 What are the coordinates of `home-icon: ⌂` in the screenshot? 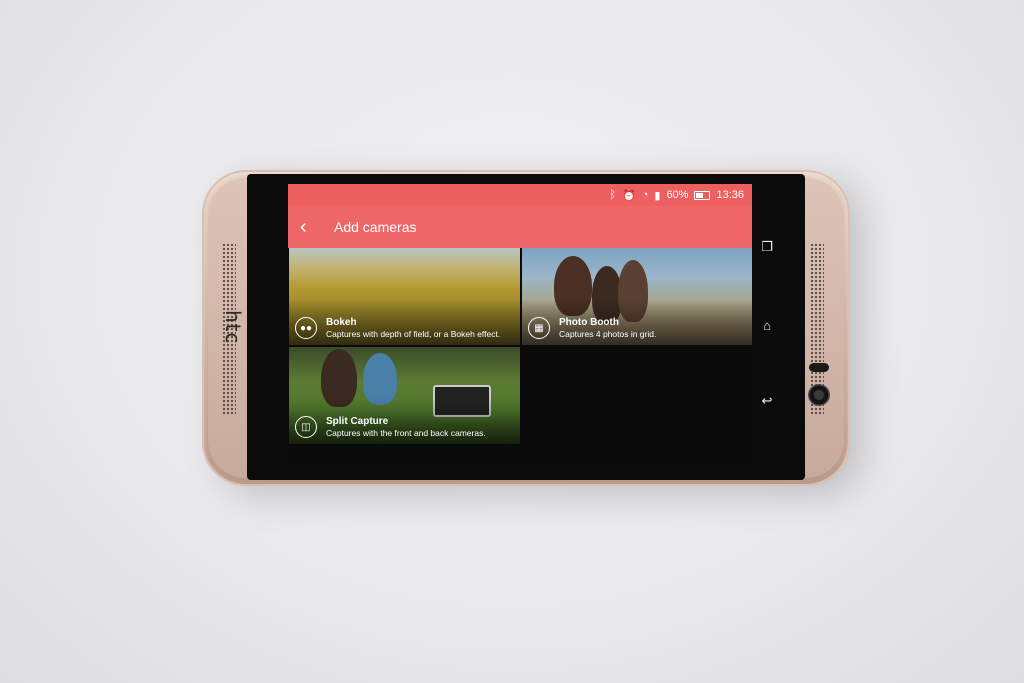 It's located at (767, 325).